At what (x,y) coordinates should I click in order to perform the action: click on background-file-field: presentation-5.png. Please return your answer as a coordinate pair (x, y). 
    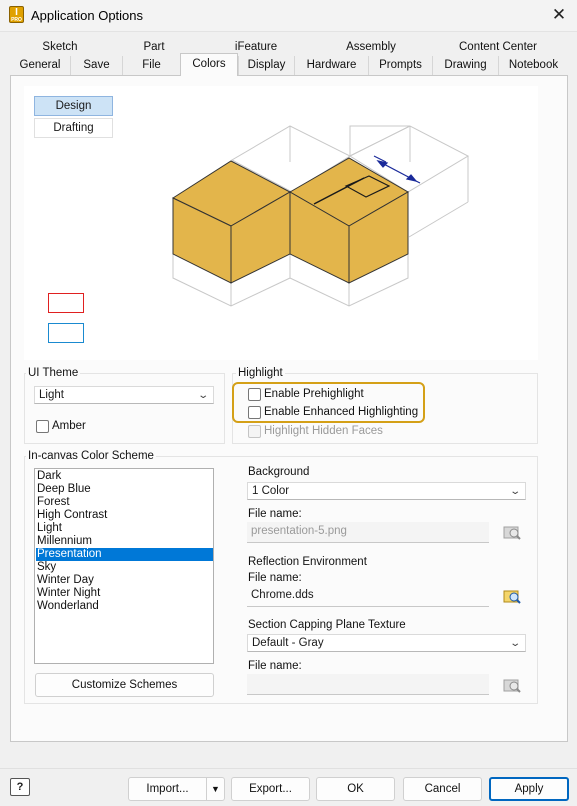
    Looking at the image, I should click on (368, 532).